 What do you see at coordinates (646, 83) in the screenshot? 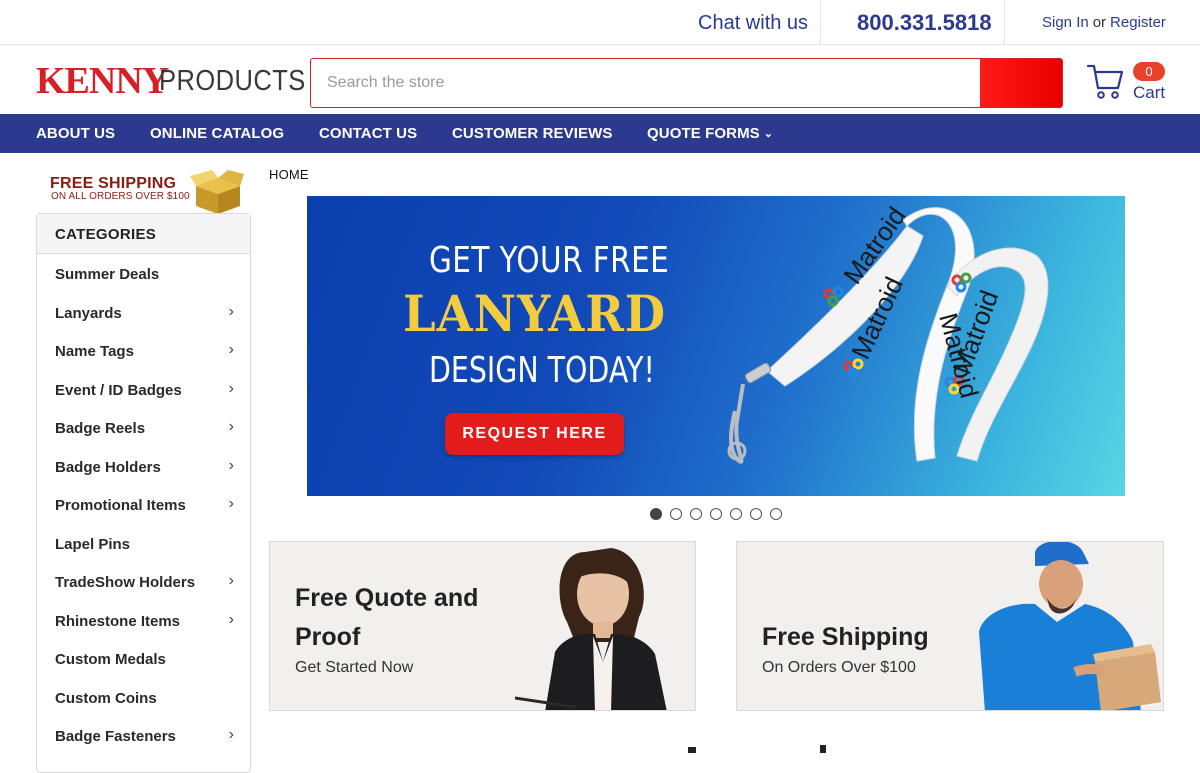
I see `search-input` at bounding box center [646, 83].